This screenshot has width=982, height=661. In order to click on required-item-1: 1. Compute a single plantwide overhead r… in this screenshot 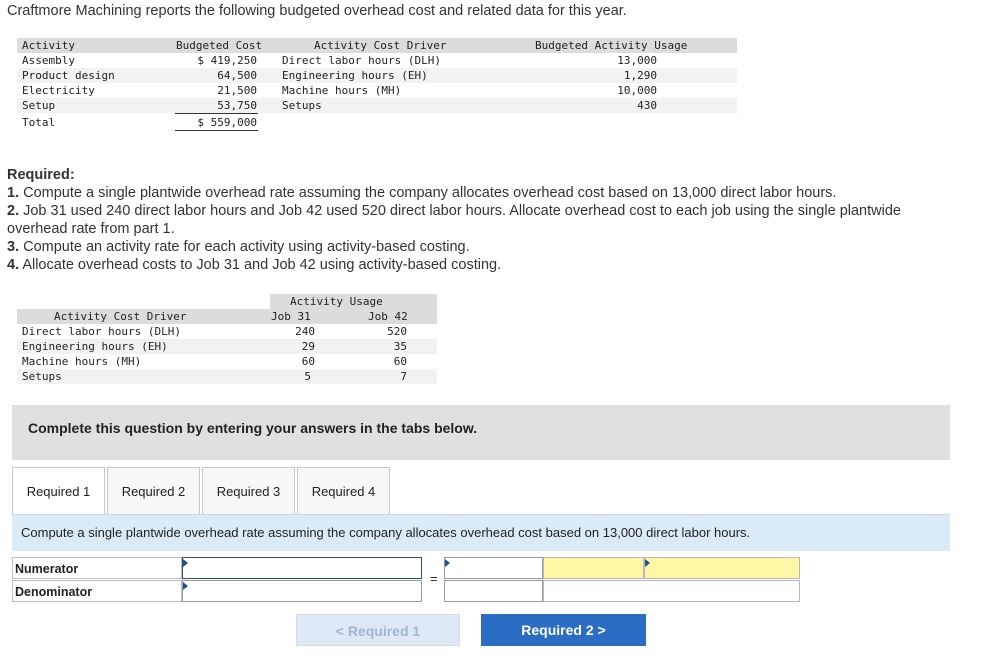, I will do `click(422, 193)`.